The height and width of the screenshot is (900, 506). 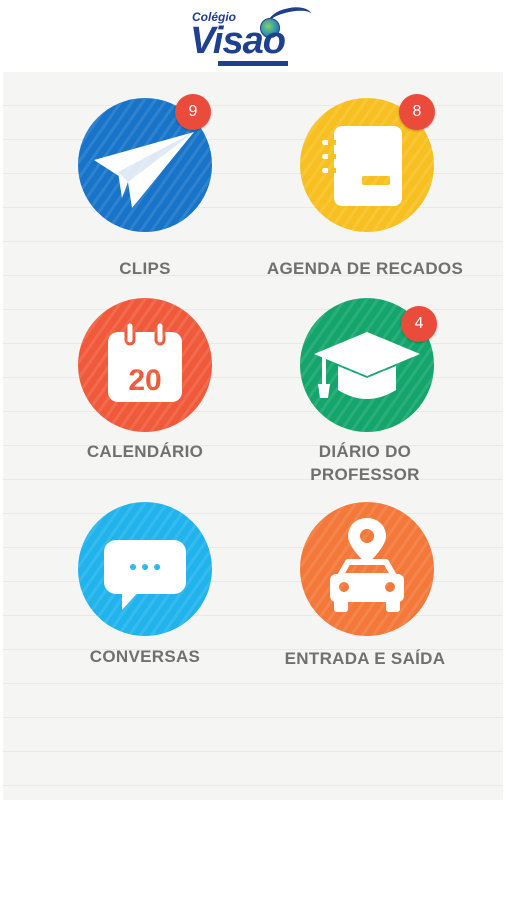 What do you see at coordinates (417, 112) in the screenshot?
I see `agenda-badge: 8` at bounding box center [417, 112].